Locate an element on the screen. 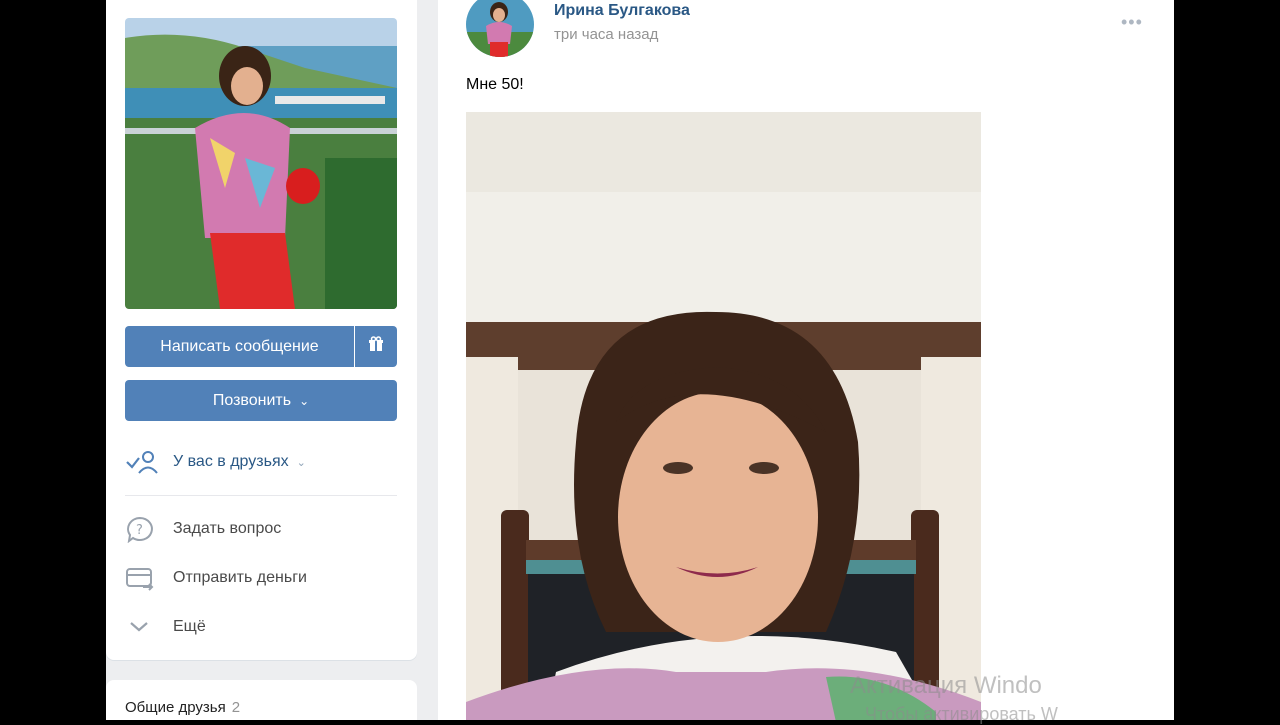  more-label: Ещё is located at coordinates (189, 626).